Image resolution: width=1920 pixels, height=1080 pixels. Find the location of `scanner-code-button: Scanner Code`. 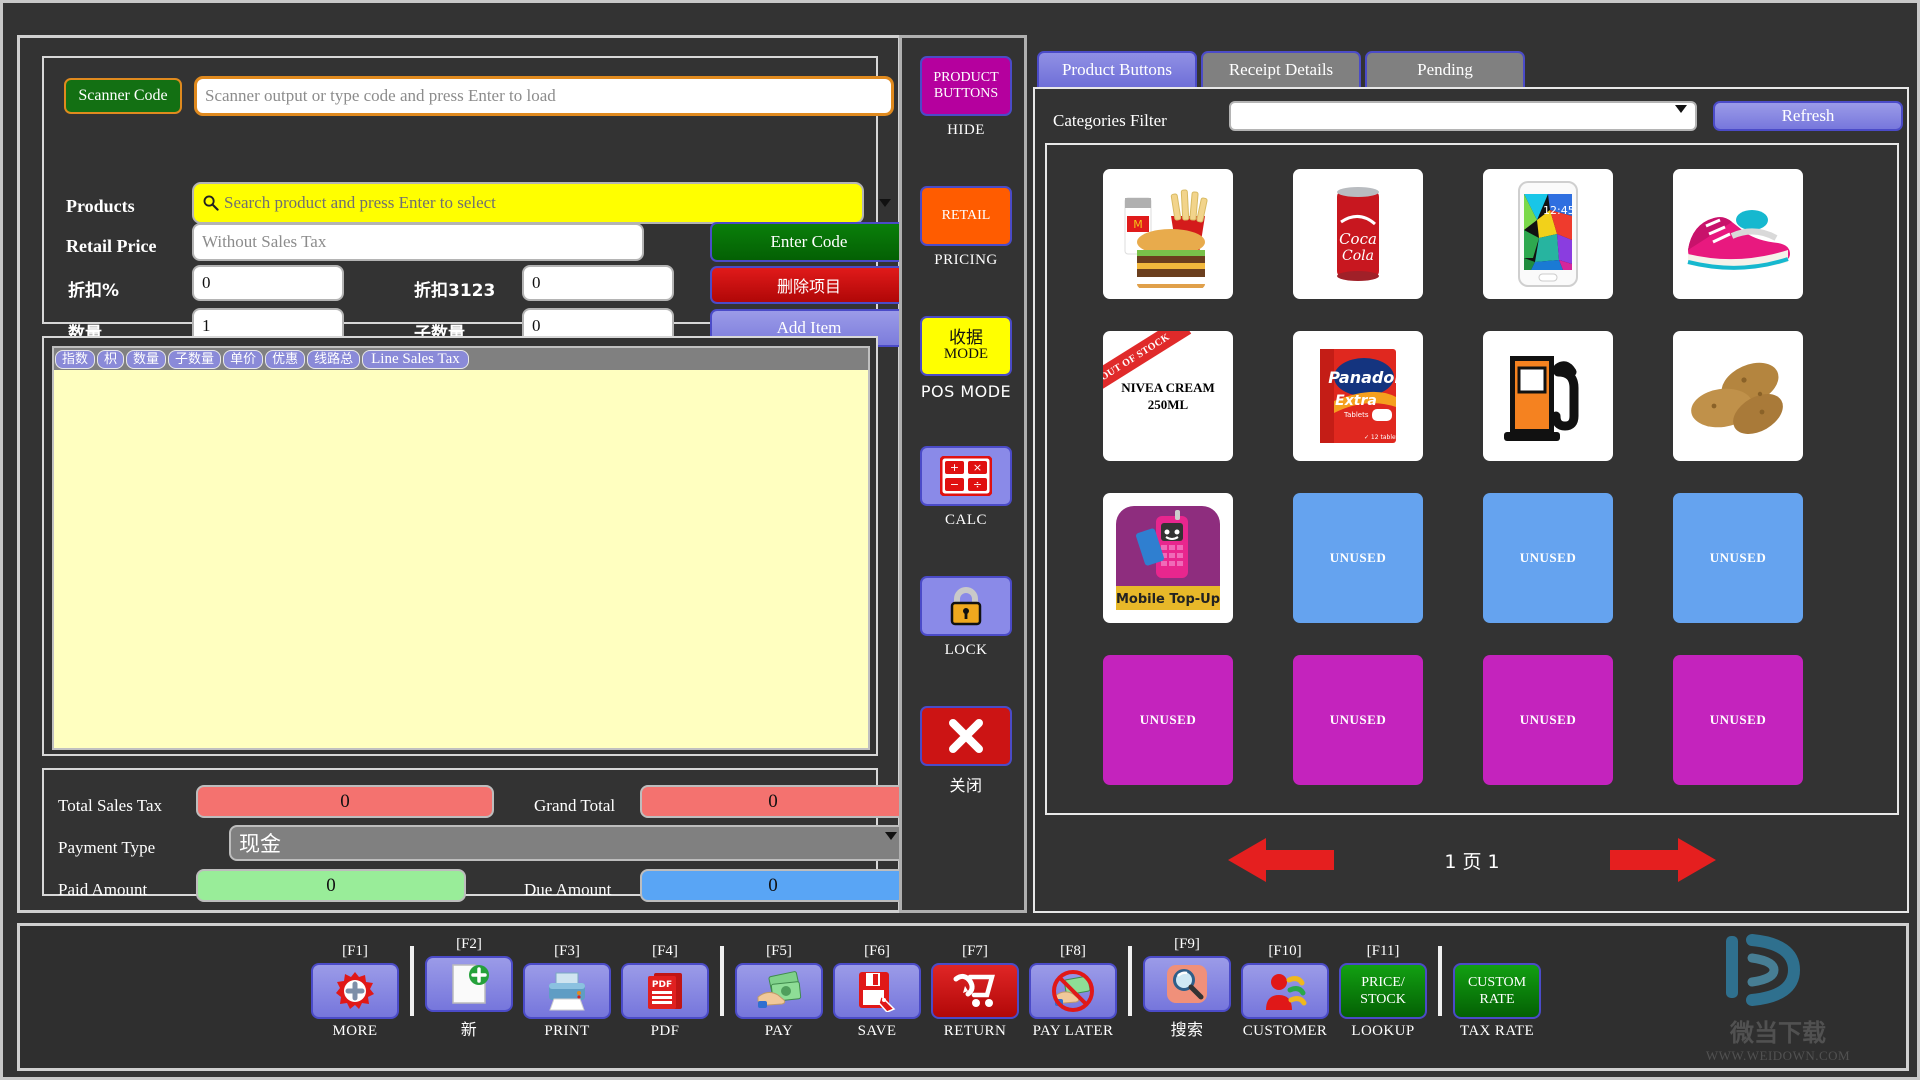

scanner-code-button: Scanner Code is located at coordinates (123, 96).